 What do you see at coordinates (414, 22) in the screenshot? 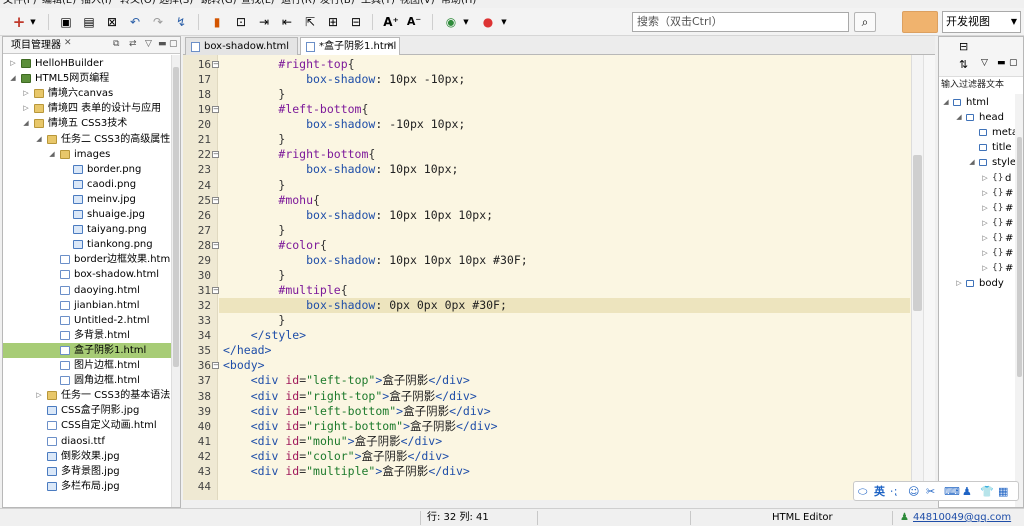
I see `font-decrease-icon: A⁻` at bounding box center [414, 22].